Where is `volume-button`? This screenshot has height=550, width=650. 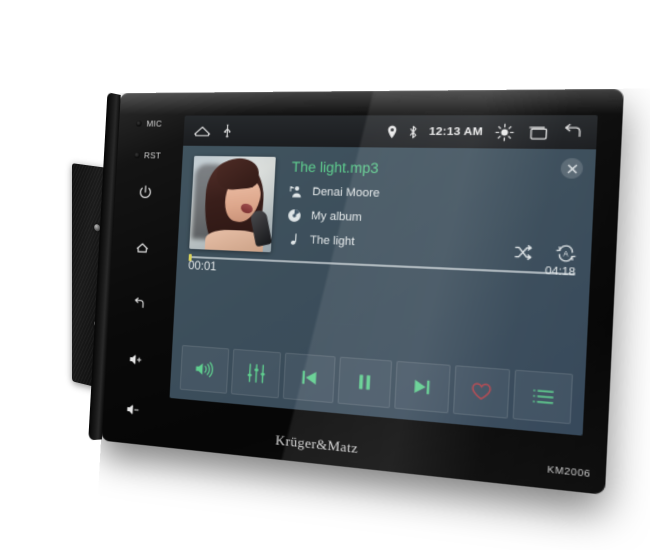
volume-button is located at coordinates (204, 369).